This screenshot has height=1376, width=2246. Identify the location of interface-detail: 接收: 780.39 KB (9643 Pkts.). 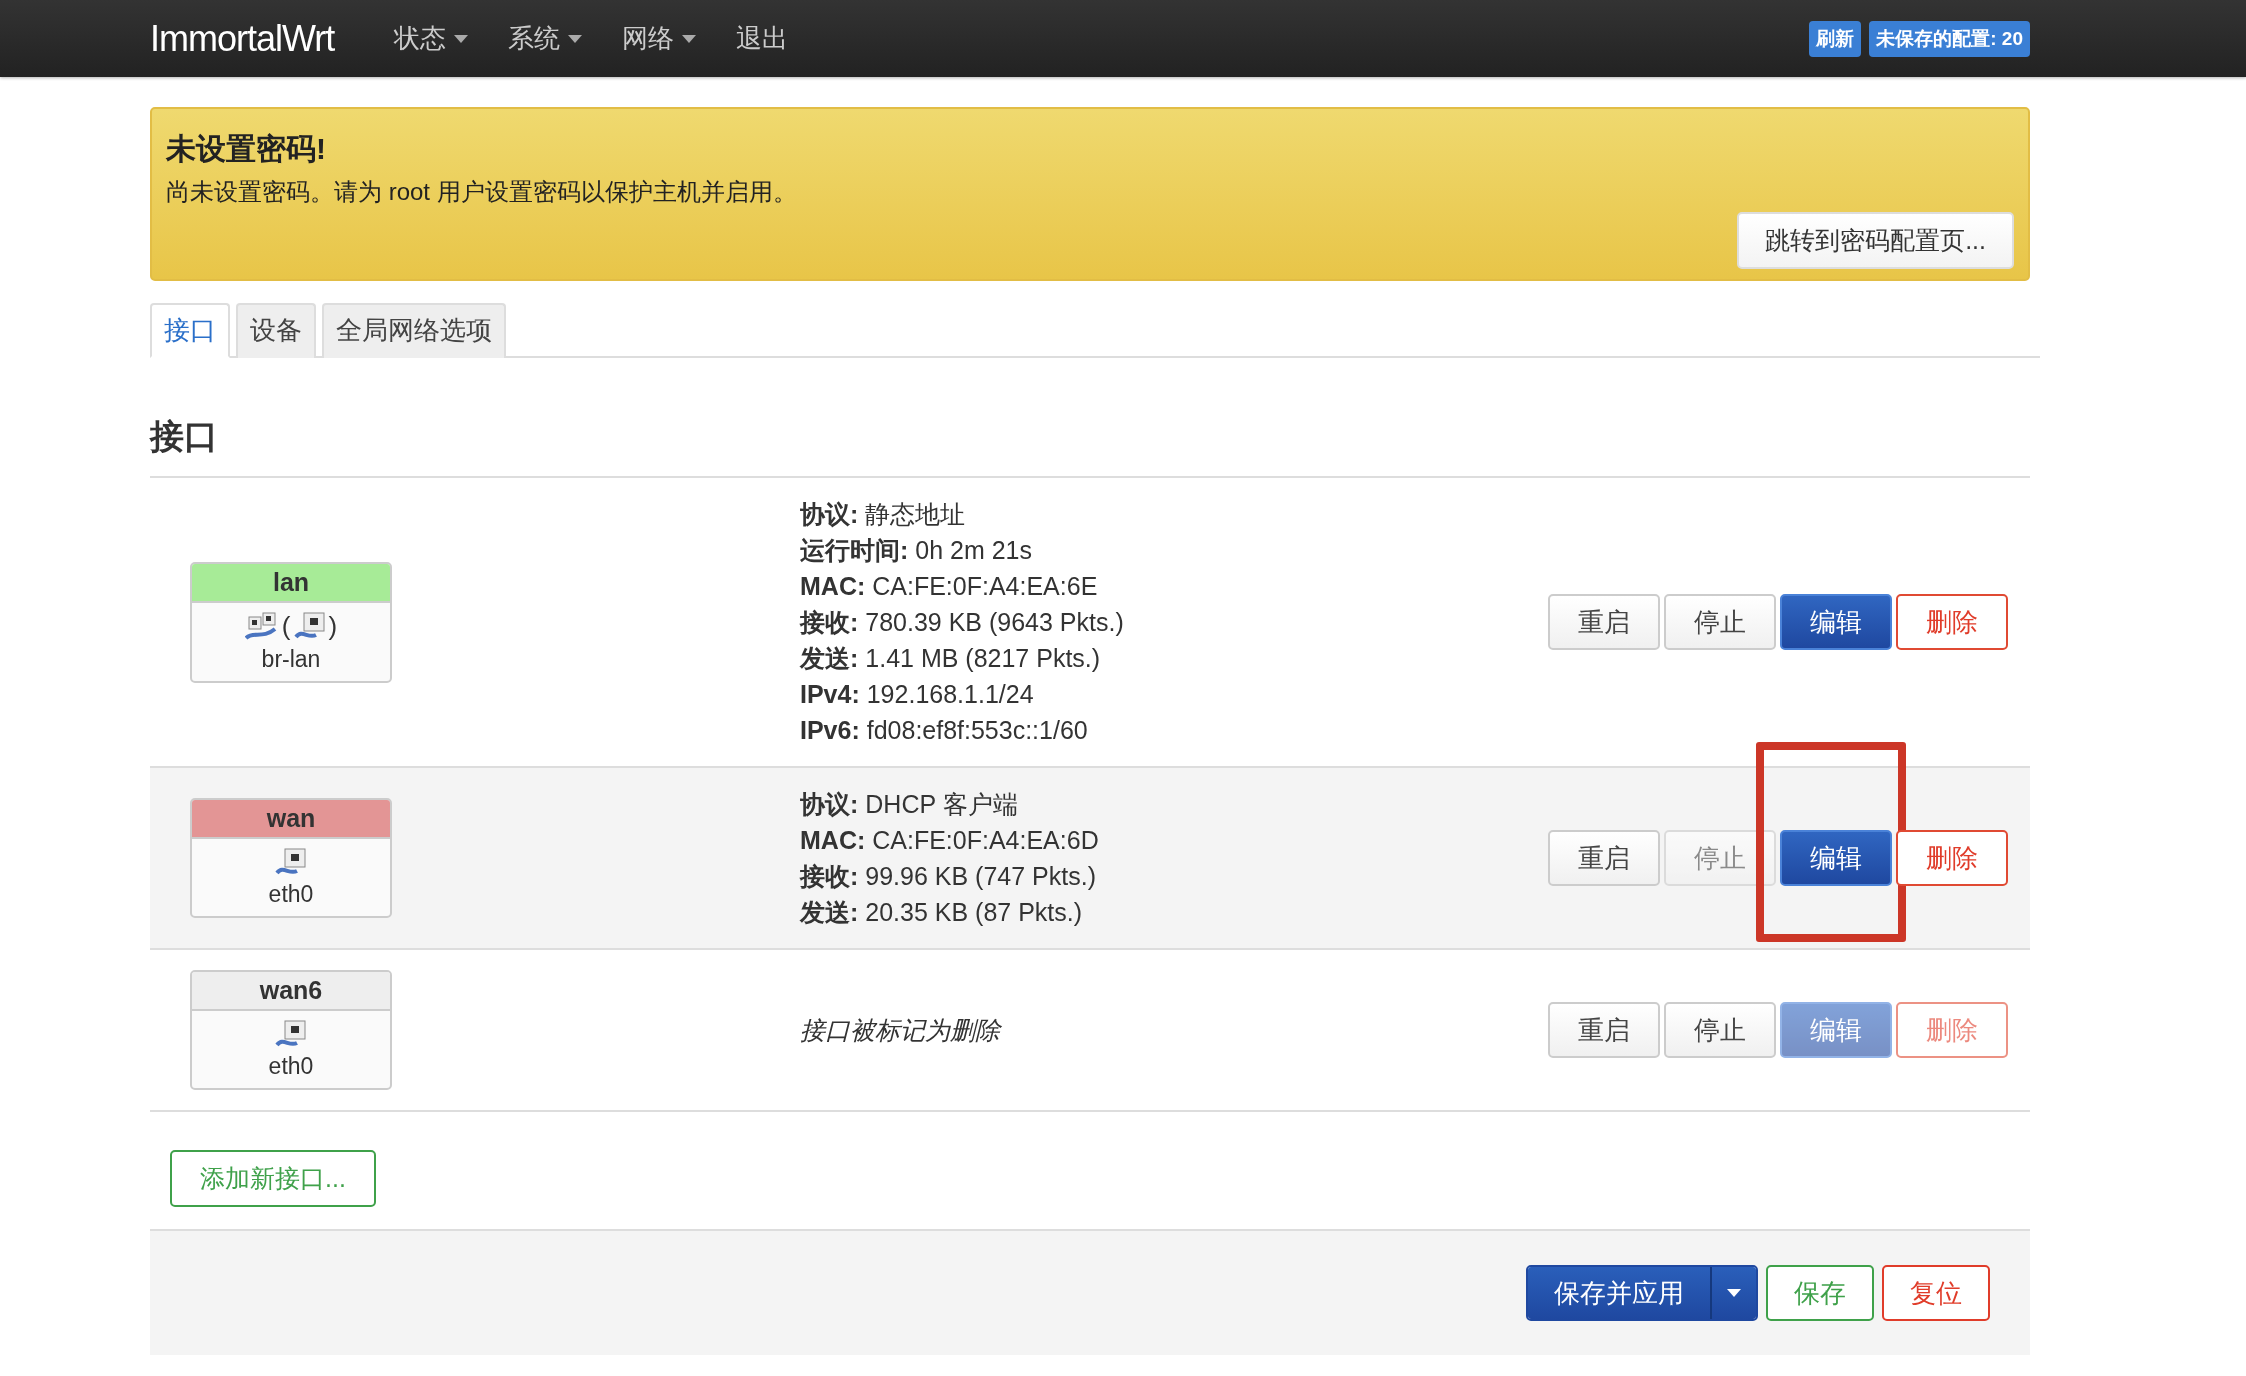
(962, 622).